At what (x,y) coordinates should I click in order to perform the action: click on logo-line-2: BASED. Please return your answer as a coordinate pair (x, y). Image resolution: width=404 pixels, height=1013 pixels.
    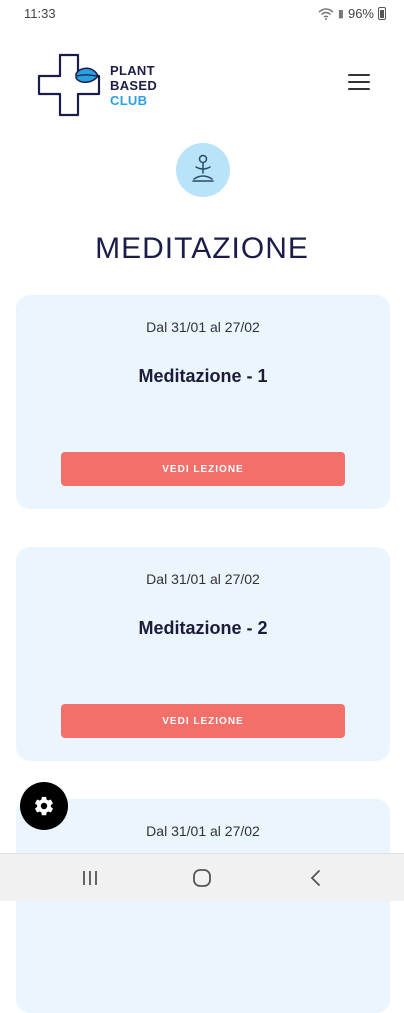
    Looking at the image, I should click on (134, 85).